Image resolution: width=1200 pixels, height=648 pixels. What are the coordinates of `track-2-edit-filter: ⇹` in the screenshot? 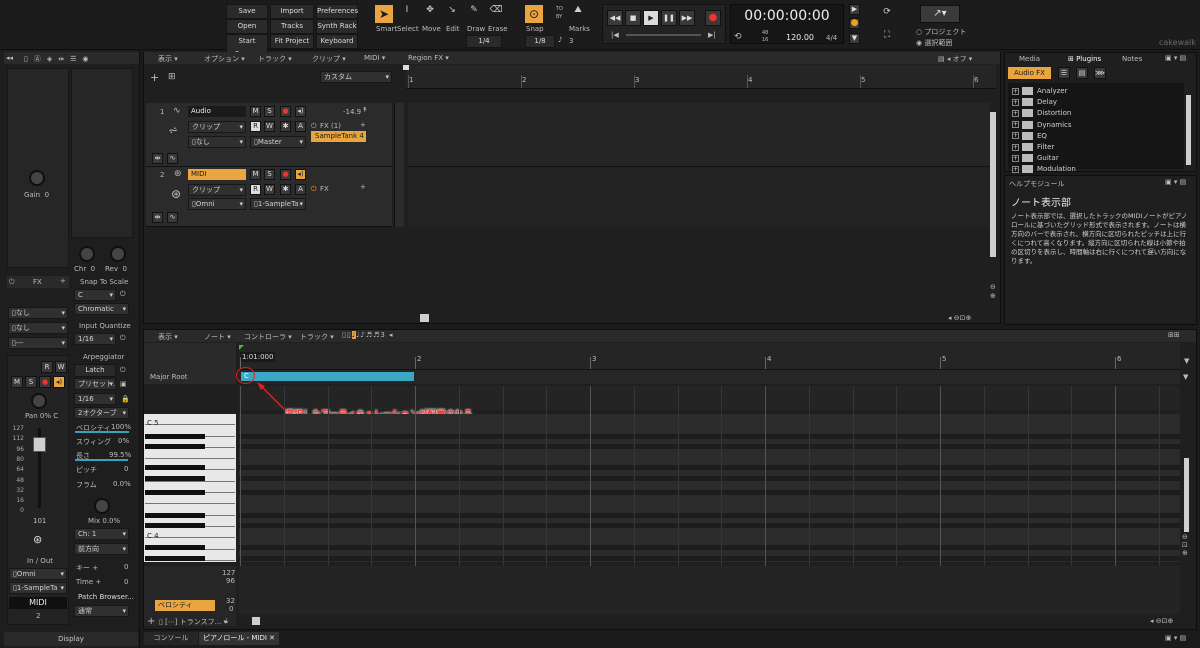 It's located at (157, 217).